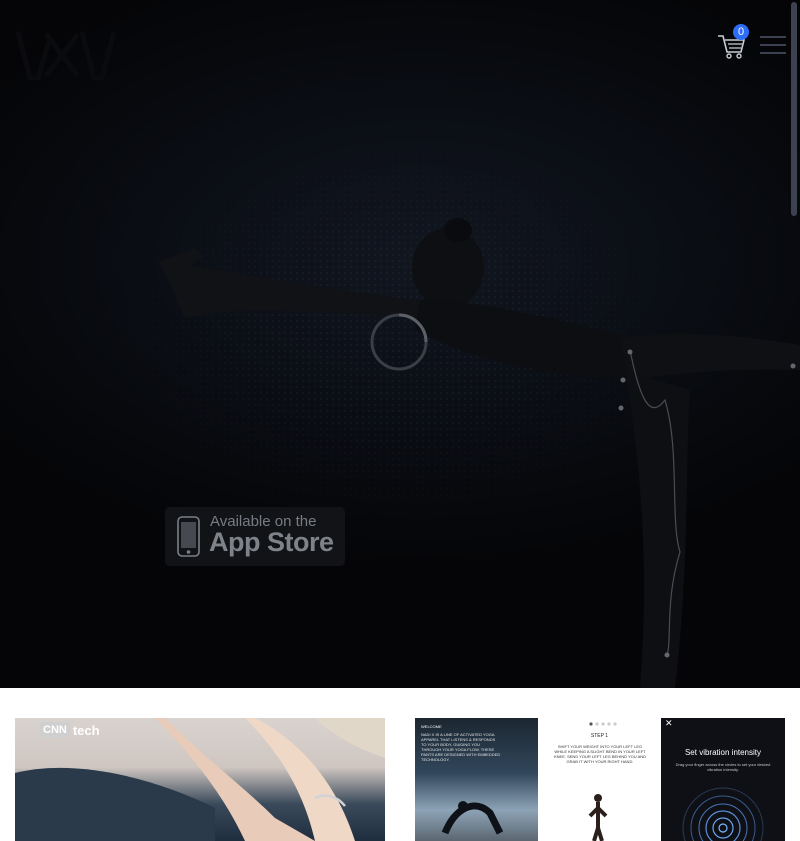 This screenshot has height=841, width=800. What do you see at coordinates (188, 536) in the screenshot?
I see `phone-icon` at bounding box center [188, 536].